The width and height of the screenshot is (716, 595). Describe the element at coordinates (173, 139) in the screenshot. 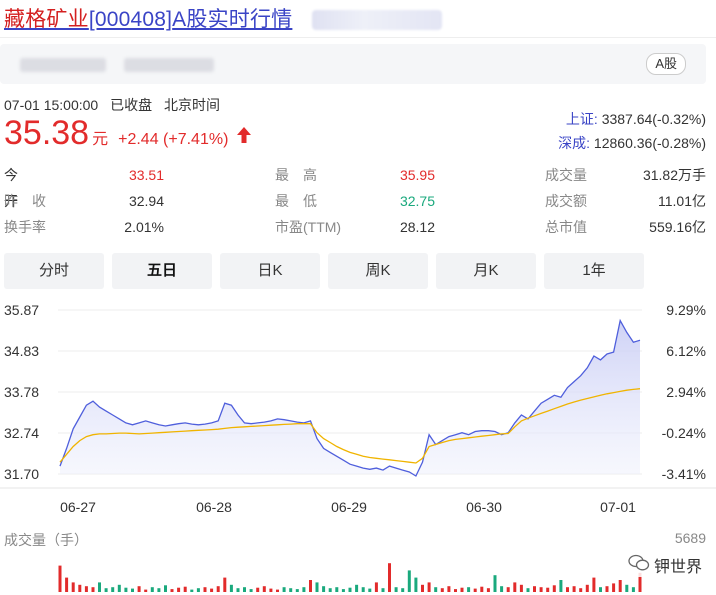

I see `price-change: +2.44 (+7.41%)` at that location.